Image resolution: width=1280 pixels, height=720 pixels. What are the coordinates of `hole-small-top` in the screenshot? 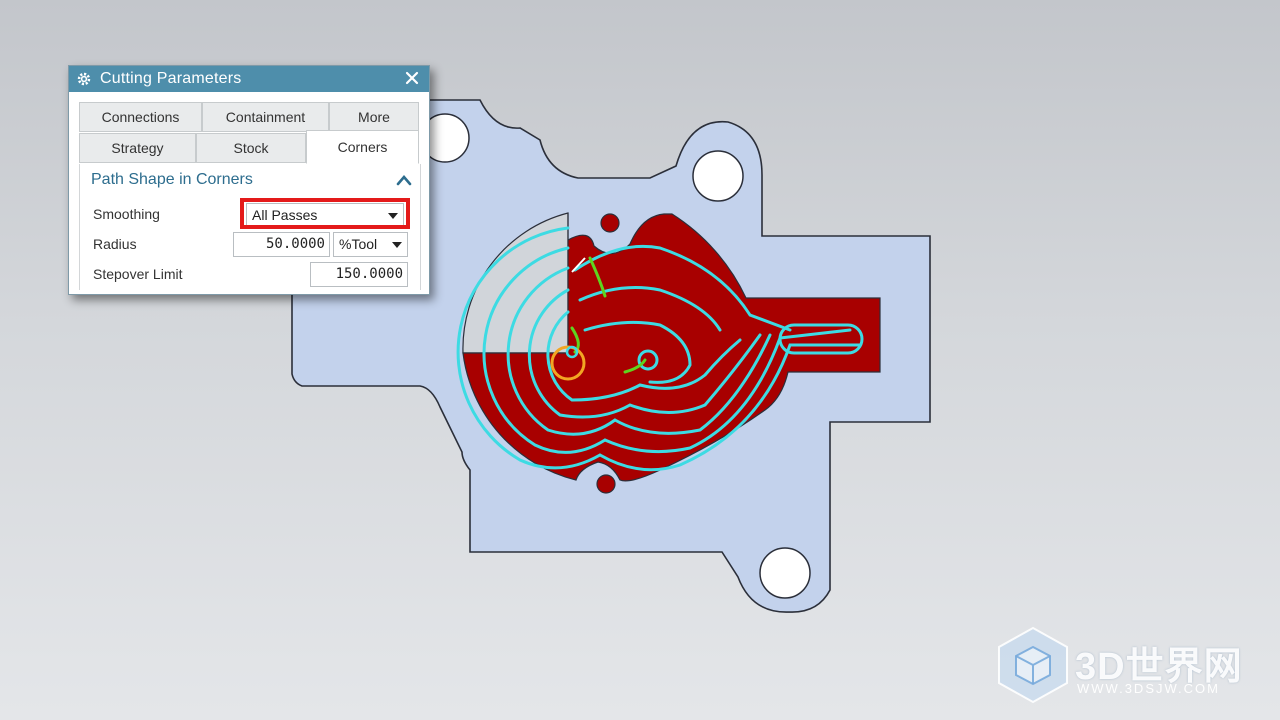 It's located at (610, 223).